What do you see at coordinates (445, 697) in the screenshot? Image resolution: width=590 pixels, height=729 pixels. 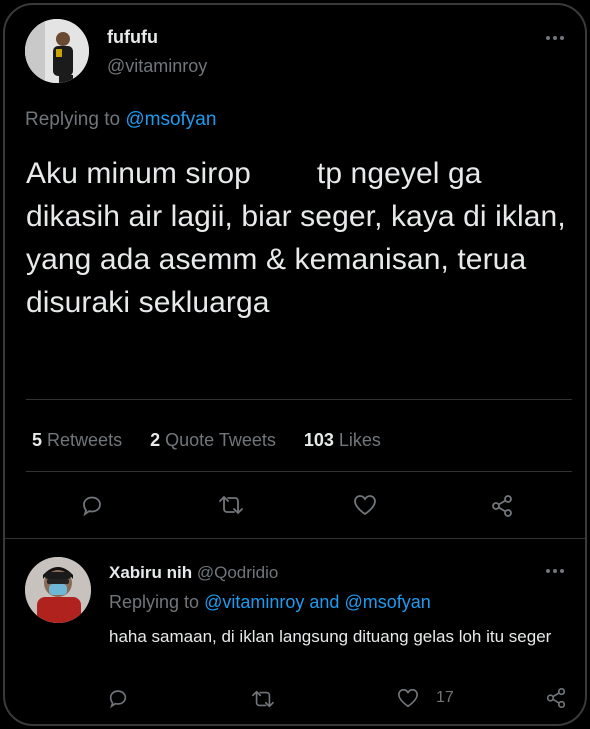 I see `reply-like-count: 17` at bounding box center [445, 697].